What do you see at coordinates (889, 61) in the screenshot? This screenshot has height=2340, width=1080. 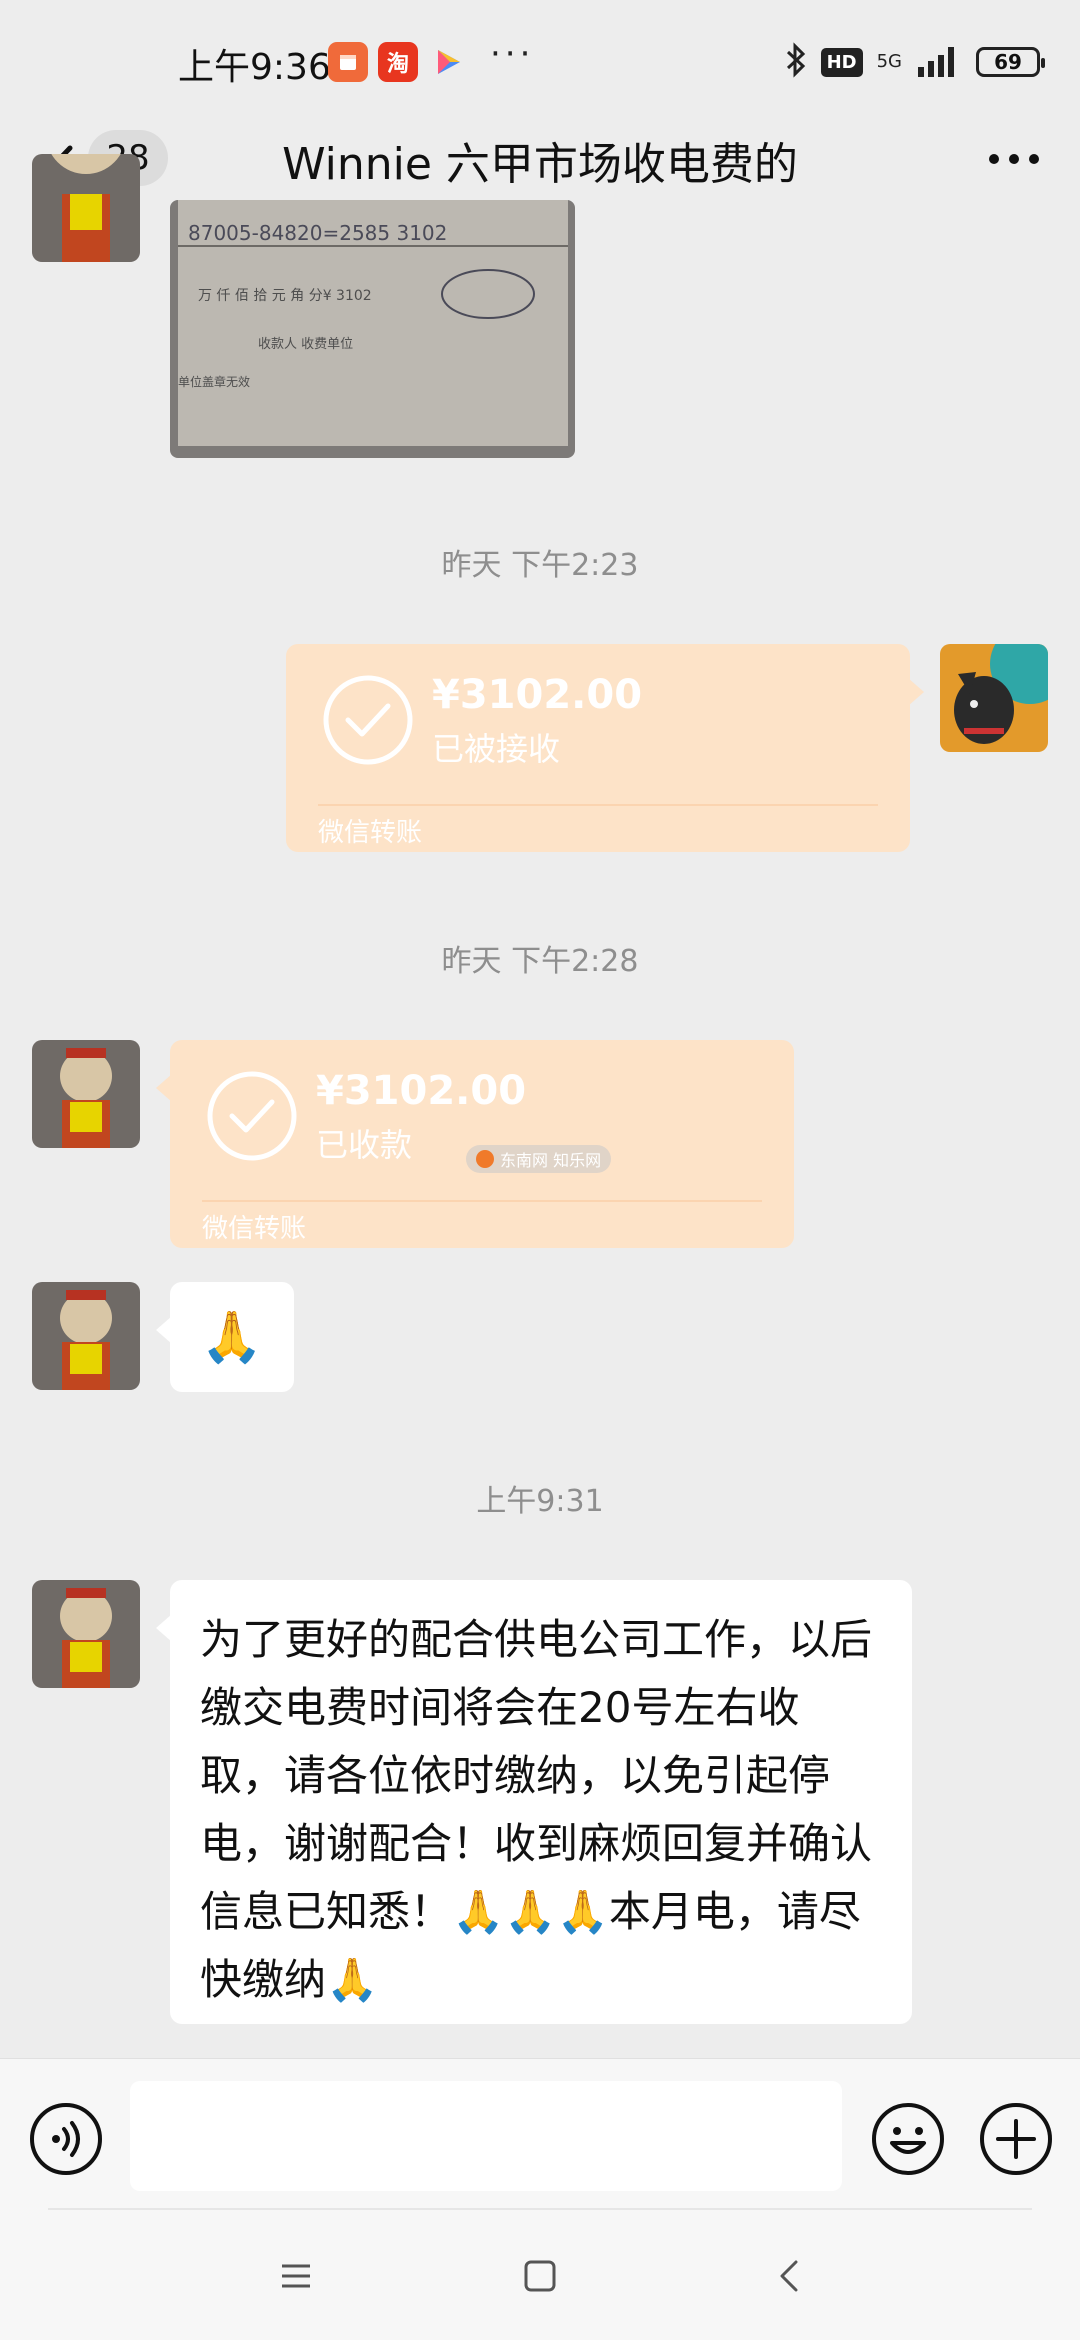 I see `network-type: 5G` at bounding box center [889, 61].